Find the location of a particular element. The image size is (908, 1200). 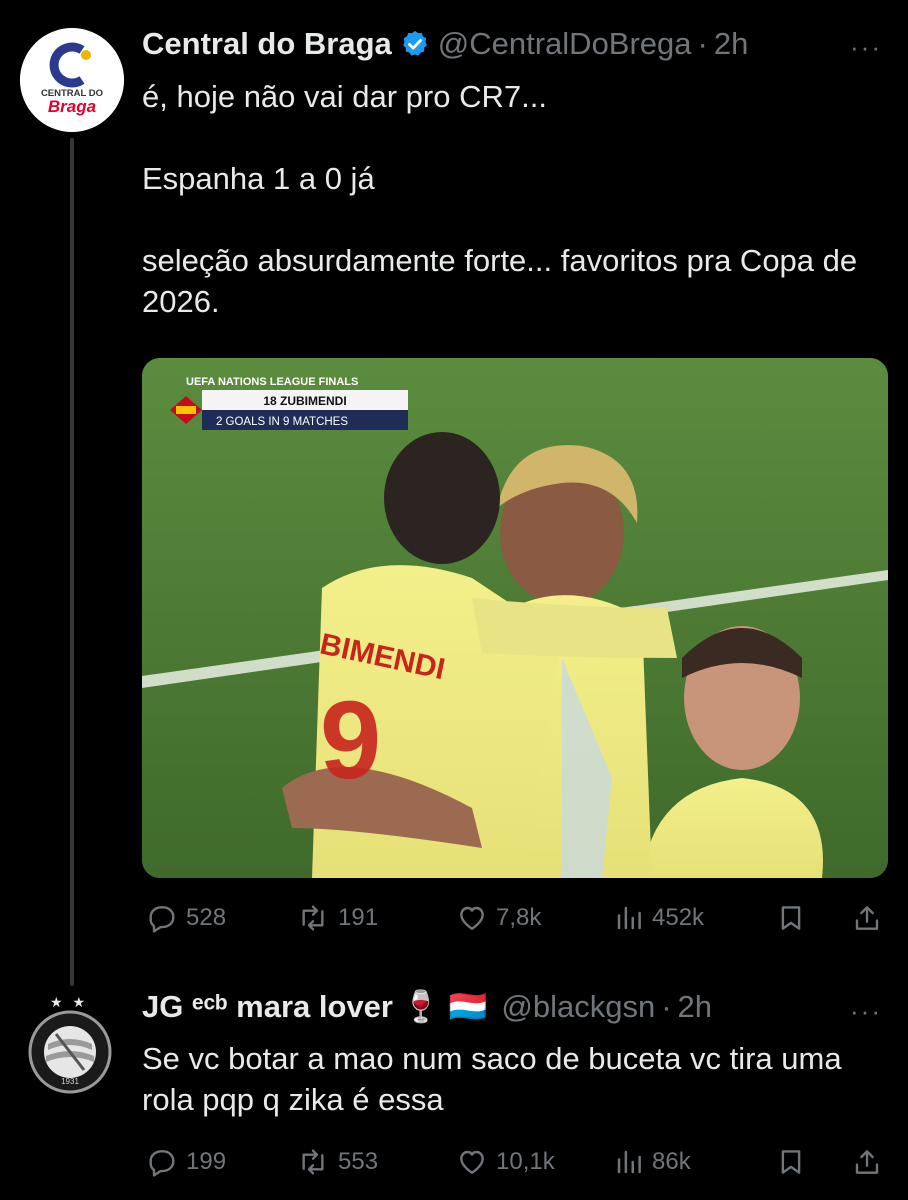

like-count: 10,1k is located at coordinates (525, 1161).